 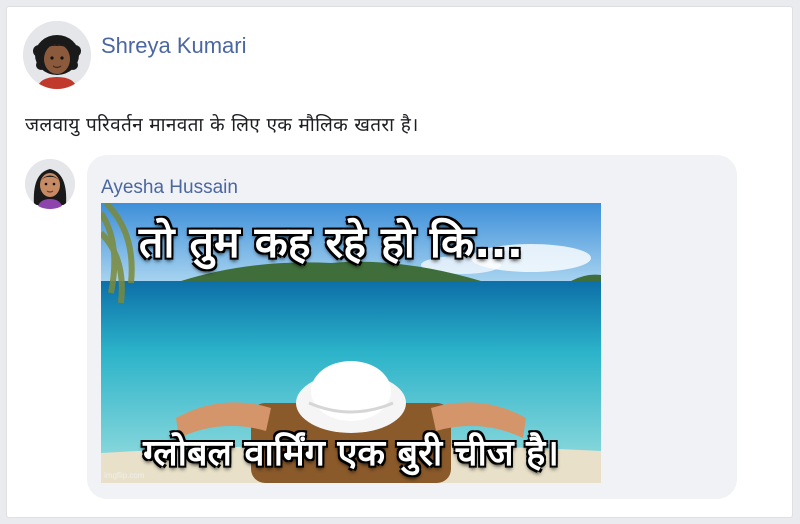 I want to click on meme-bottom-caption: ग्लोबल वार्मिंग एक बुरी चीज है।, so click(x=351, y=453).